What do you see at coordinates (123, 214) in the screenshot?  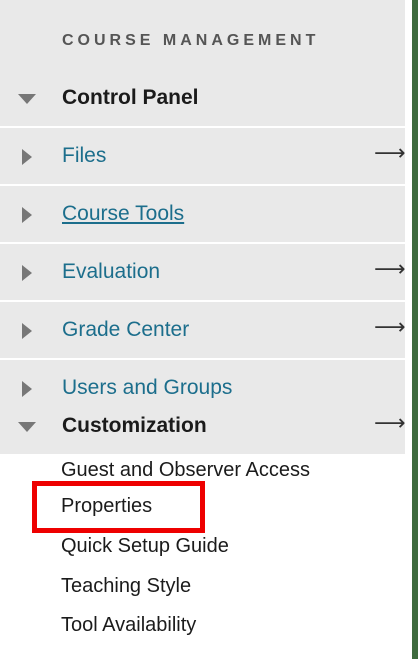 I see `course-tools-link: Course Tools` at bounding box center [123, 214].